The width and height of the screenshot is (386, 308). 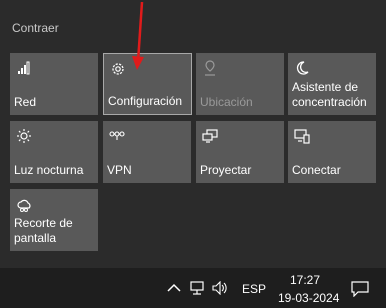 What do you see at coordinates (220, 288) in the screenshot?
I see `volume-icon` at bounding box center [220, 288].